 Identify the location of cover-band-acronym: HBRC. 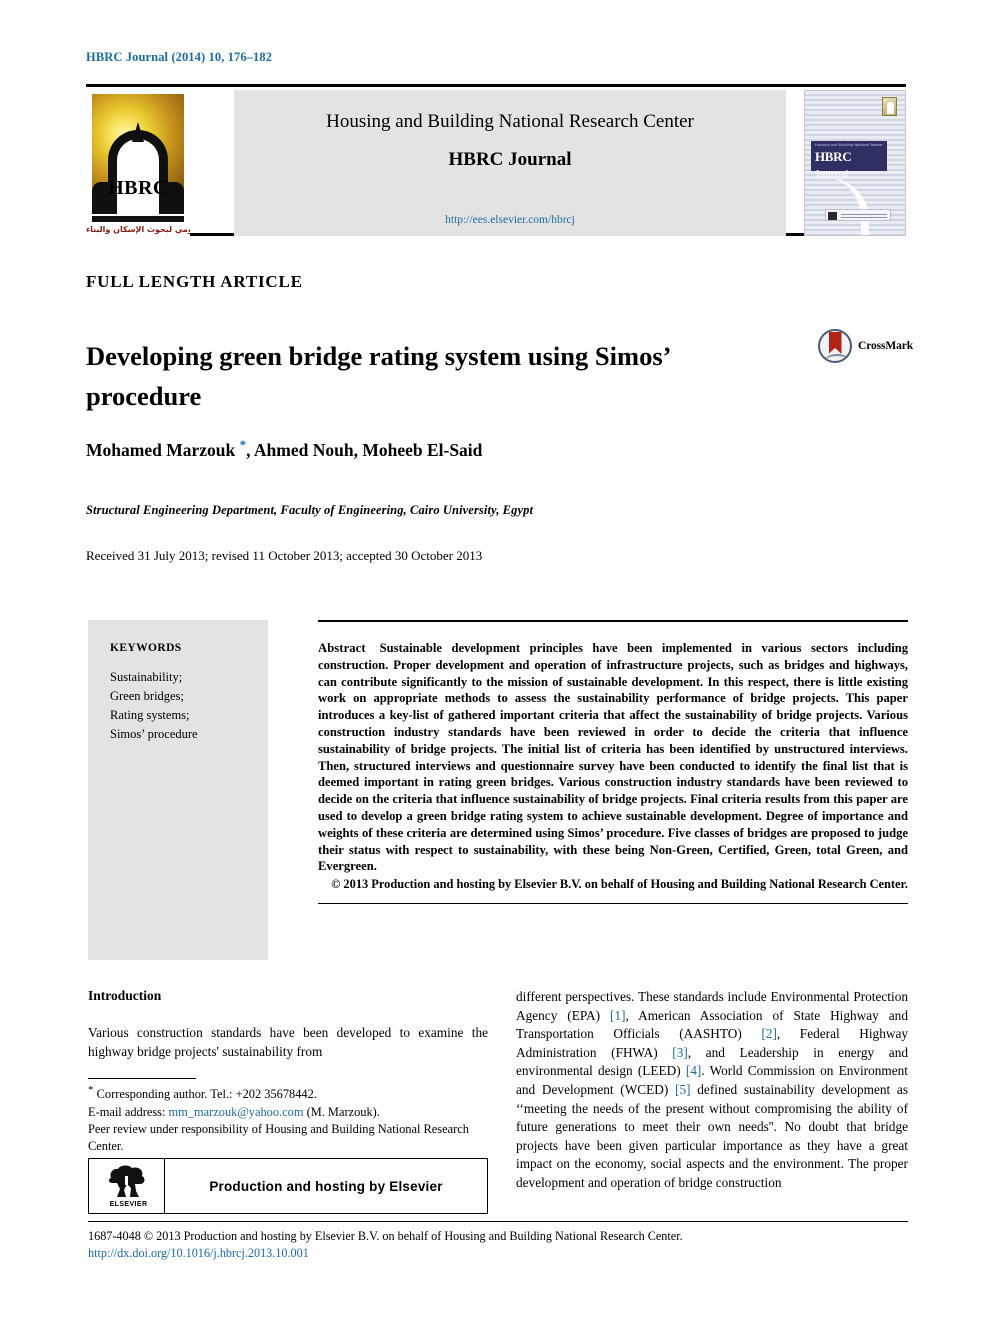
(833, 156).